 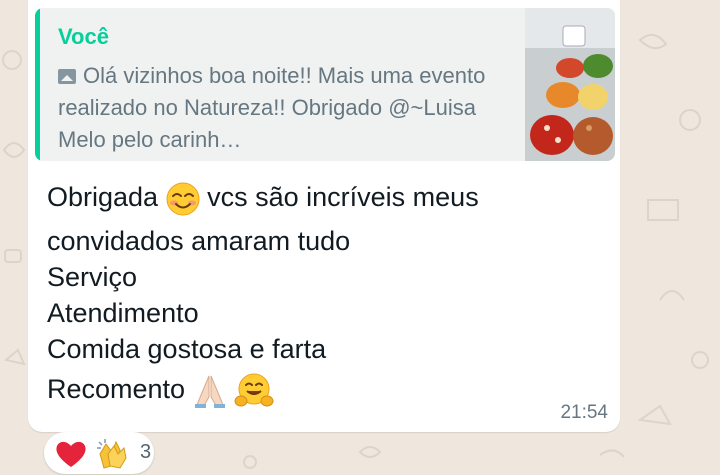 What do you see at coordinates (584, 412) in the screenshot?
I see `message-timestamp: 21:54` at bounding box center [584, 412].